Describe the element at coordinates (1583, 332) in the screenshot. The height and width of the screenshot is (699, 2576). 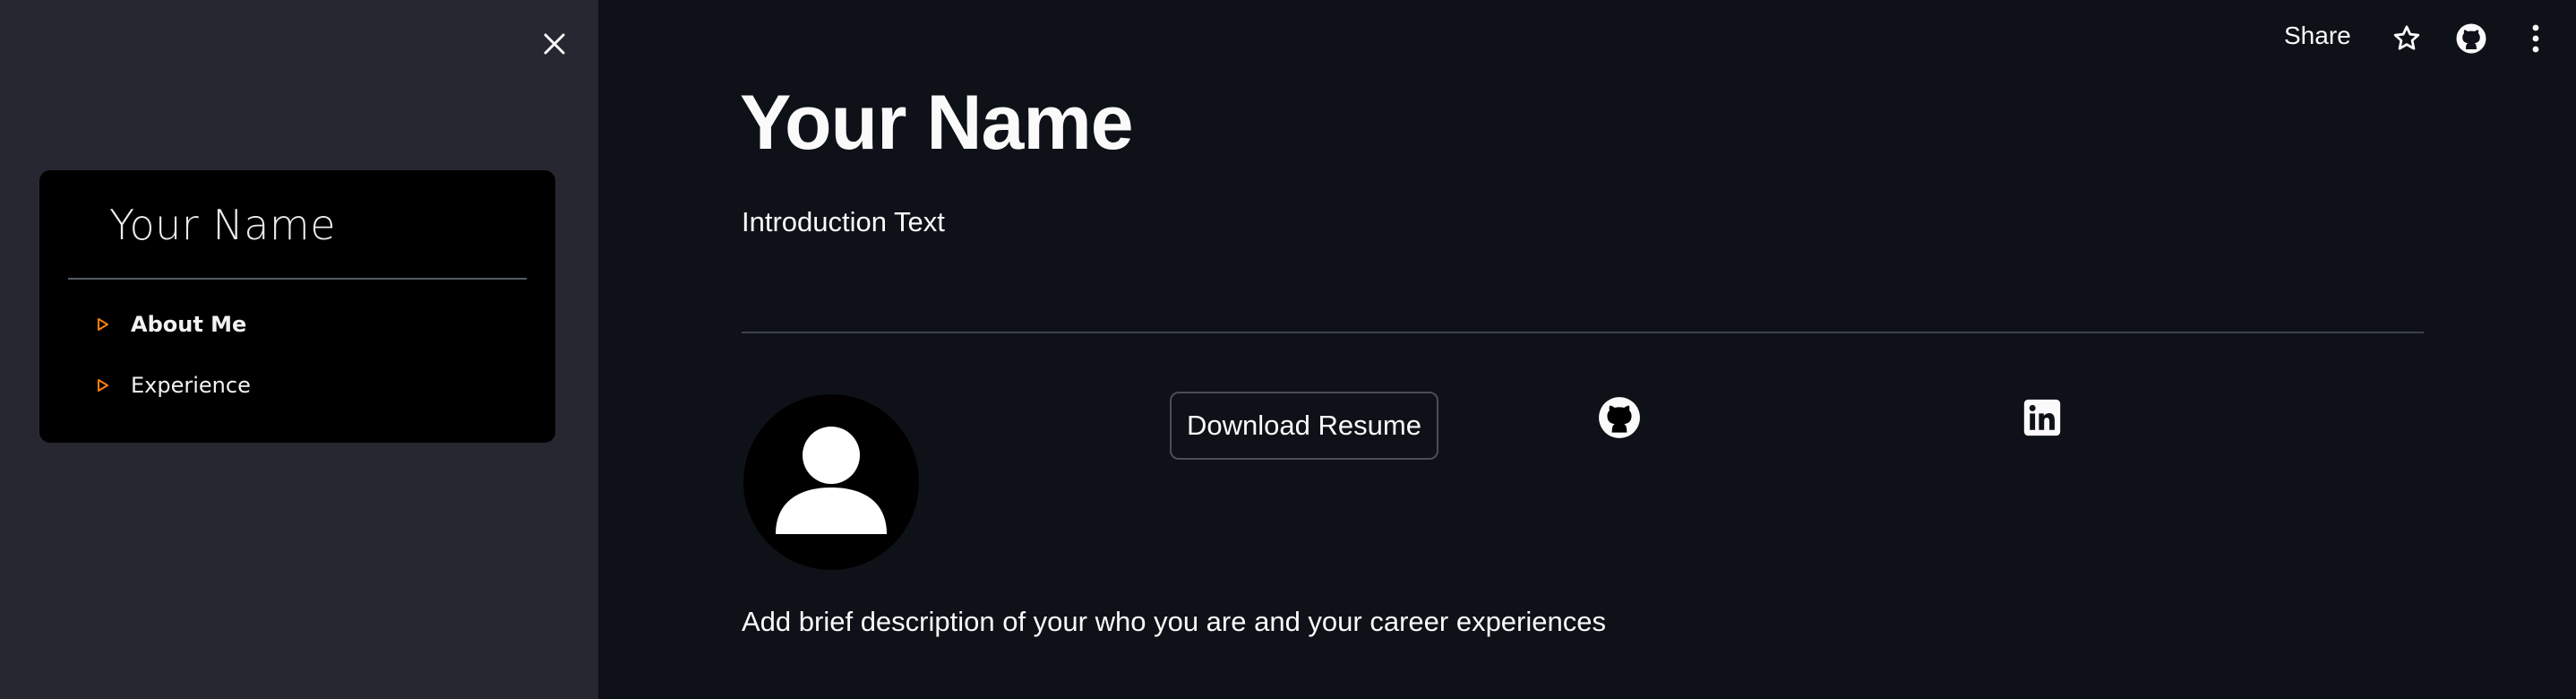
I see `section-divider` at that location.